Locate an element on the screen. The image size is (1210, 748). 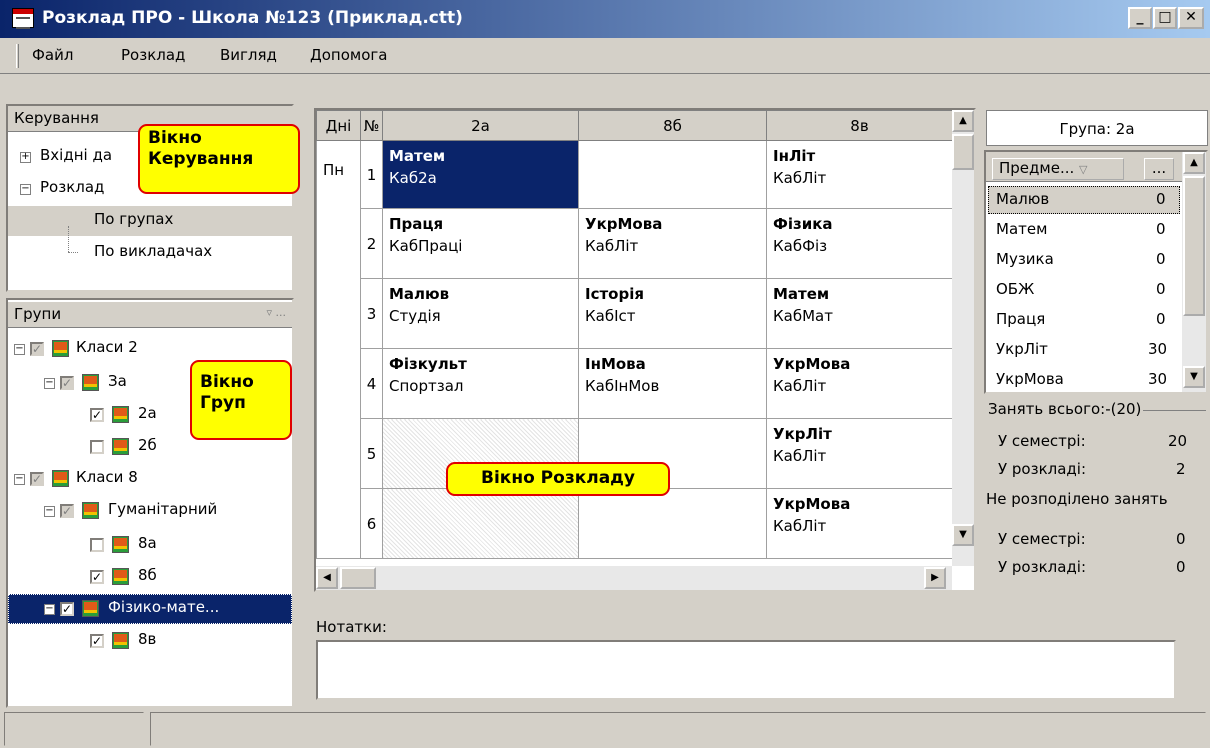
col-header-8v: 8в is located at coordinates (859, 125).